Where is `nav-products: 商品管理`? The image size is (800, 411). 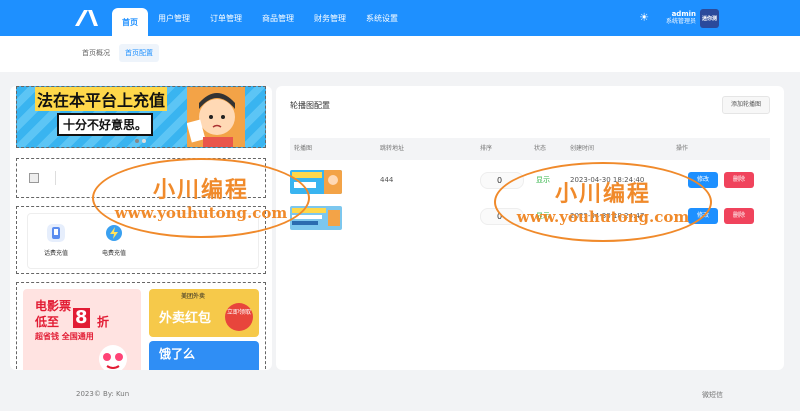
nav-products: 商品管理 is located at coordinates (278, 18).